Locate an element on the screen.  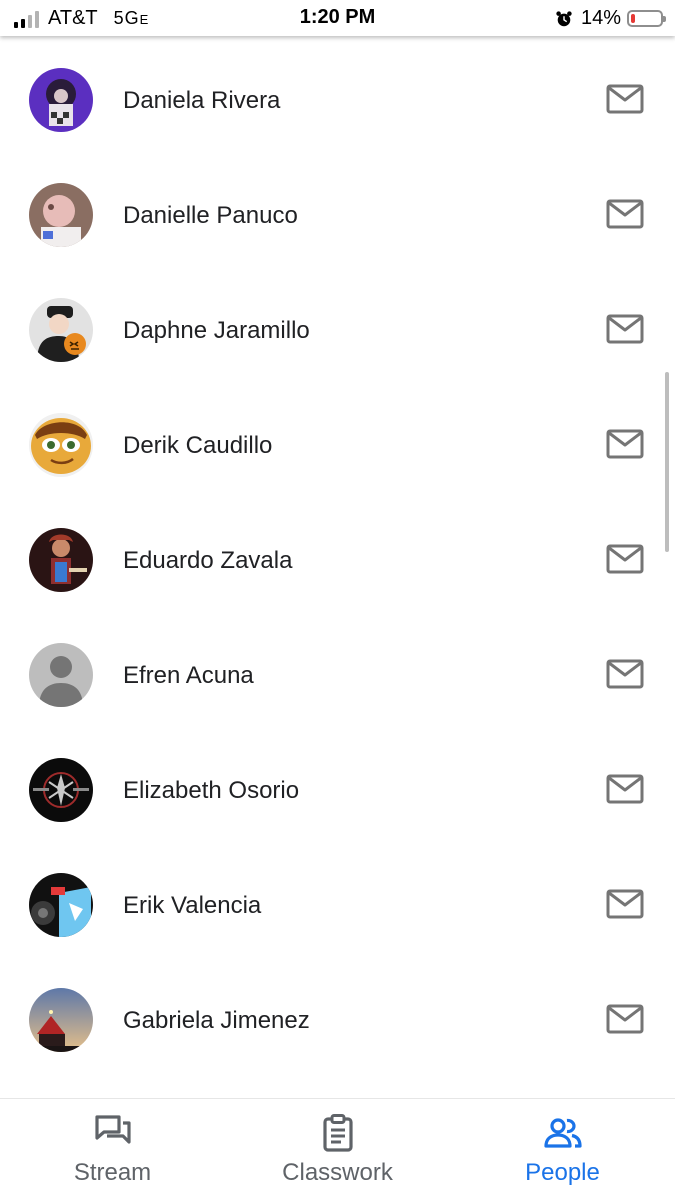
tab-people-label: People is located at coordinates (562, 1172).